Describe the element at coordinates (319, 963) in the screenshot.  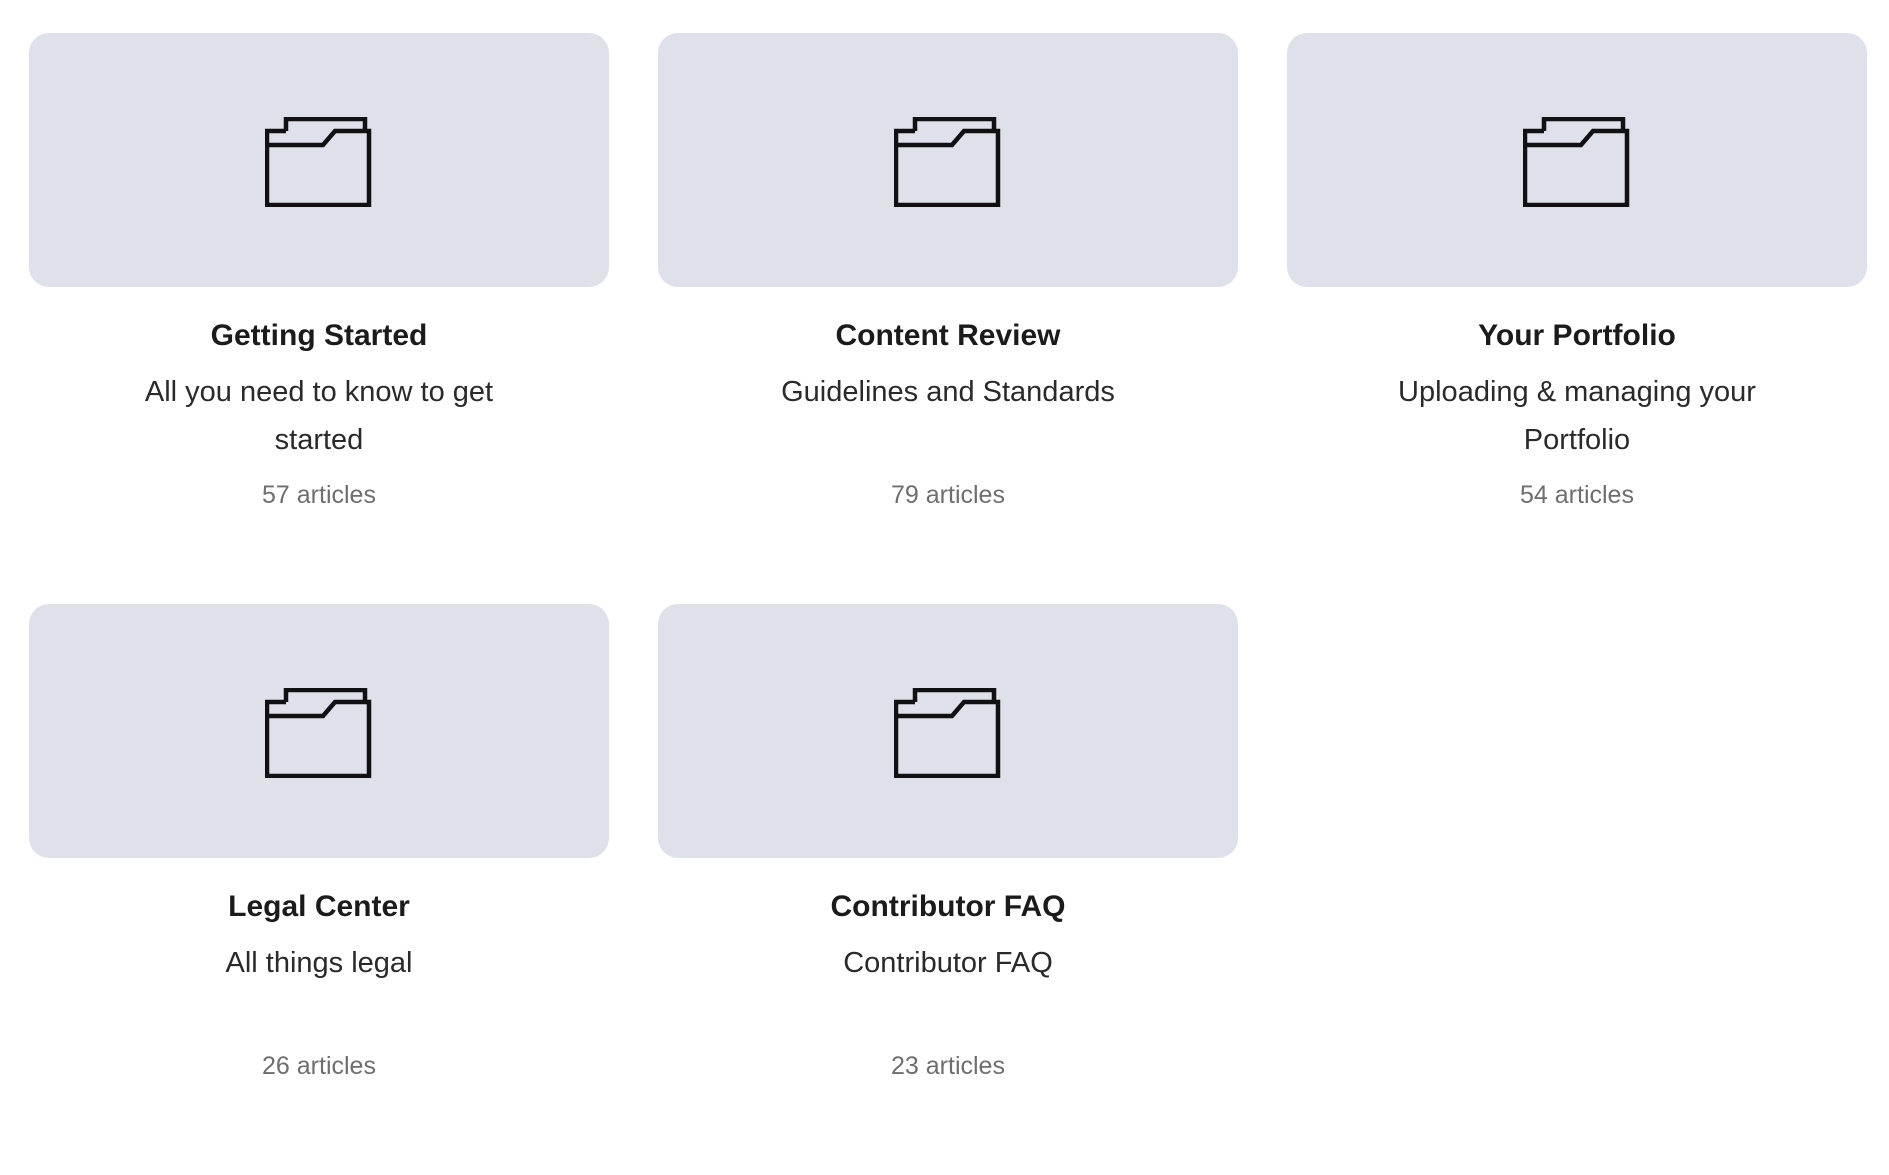
I see `category-description: All things legal` at that location.